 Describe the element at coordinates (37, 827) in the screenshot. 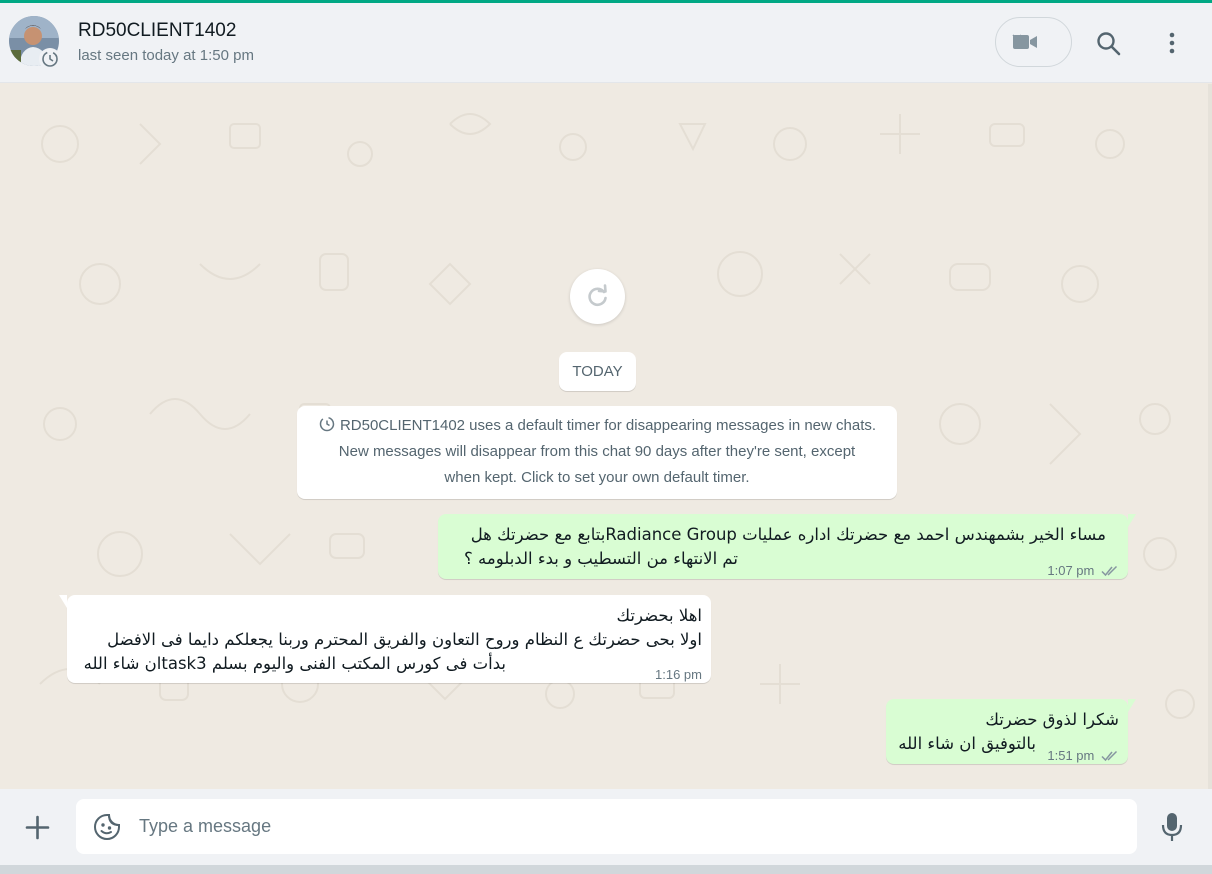

I see `attach-plus-icon` at that location.